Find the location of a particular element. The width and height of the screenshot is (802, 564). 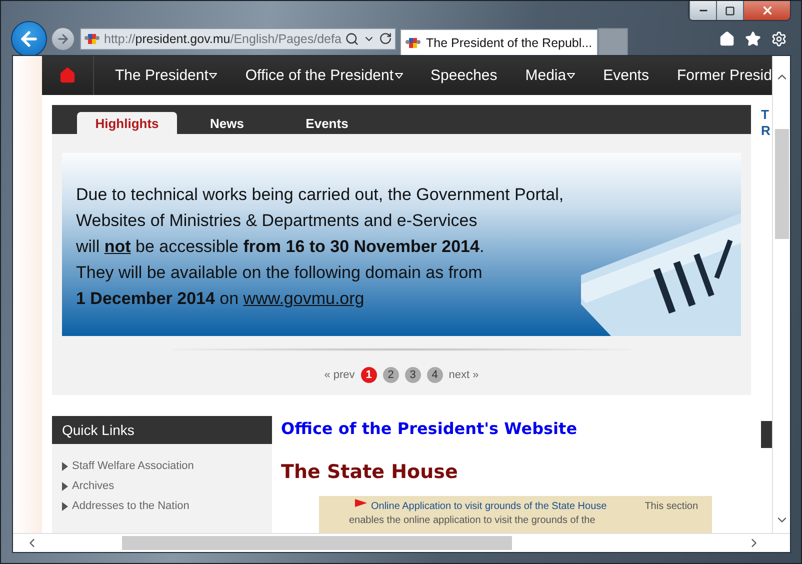

close-button is located at coordinates (766, 10).